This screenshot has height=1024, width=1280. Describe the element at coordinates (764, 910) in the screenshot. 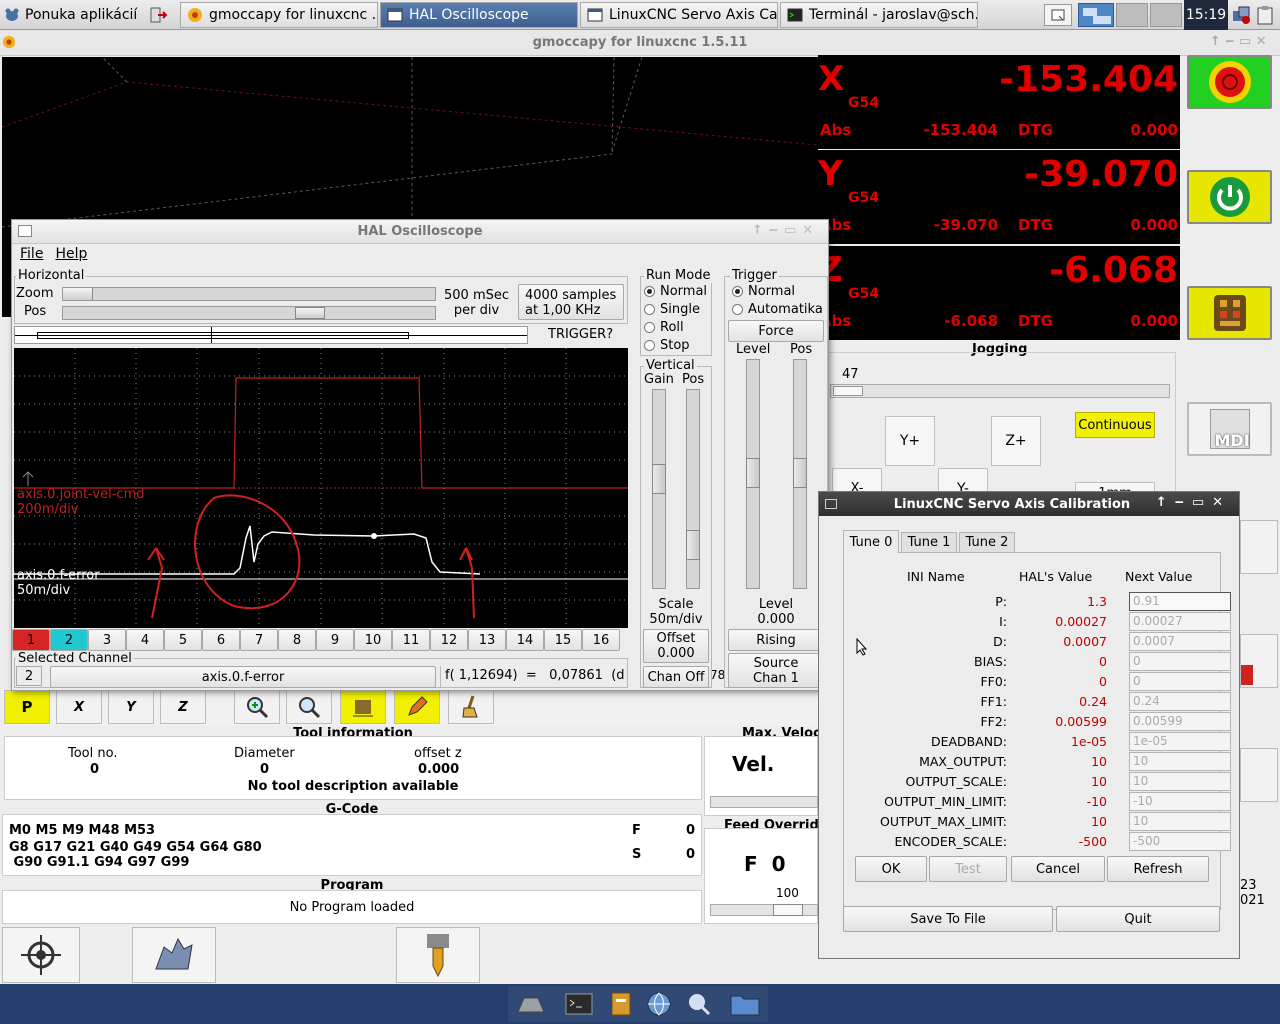

I see `feed-override-slider` at that location.